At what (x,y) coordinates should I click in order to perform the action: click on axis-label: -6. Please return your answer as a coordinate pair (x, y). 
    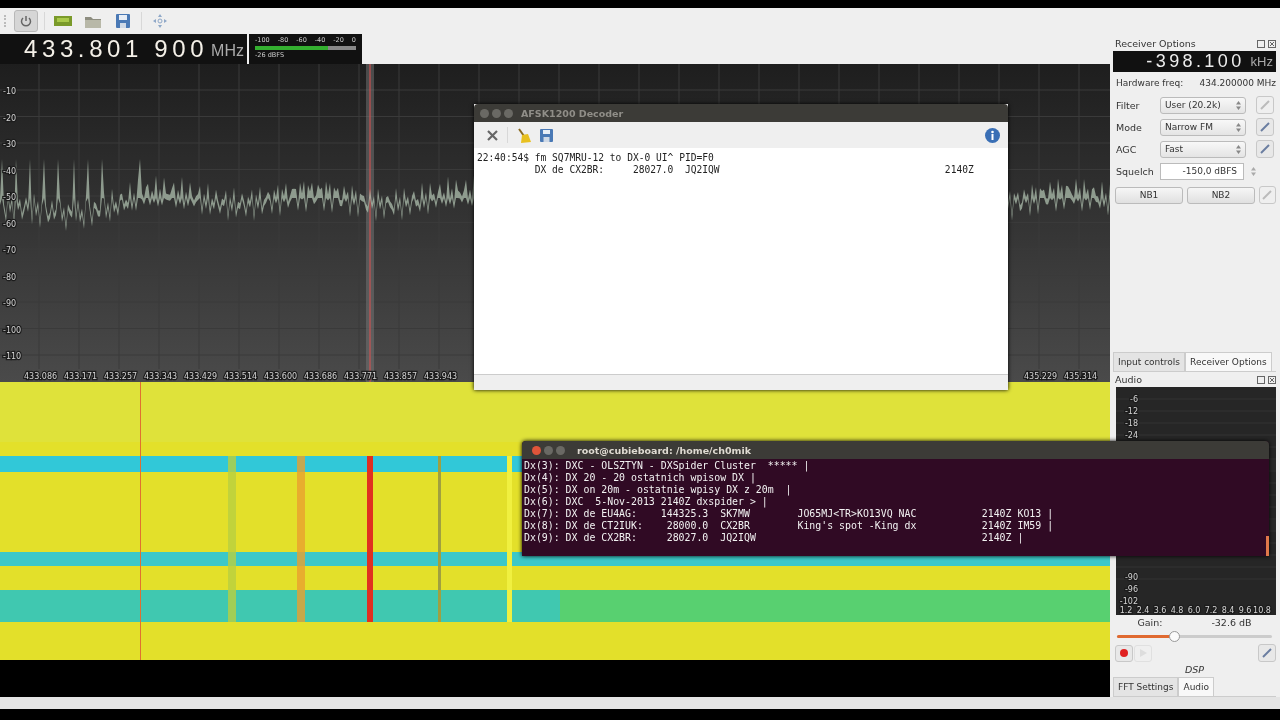
    Looking at the image, I should click on (1134, 399).